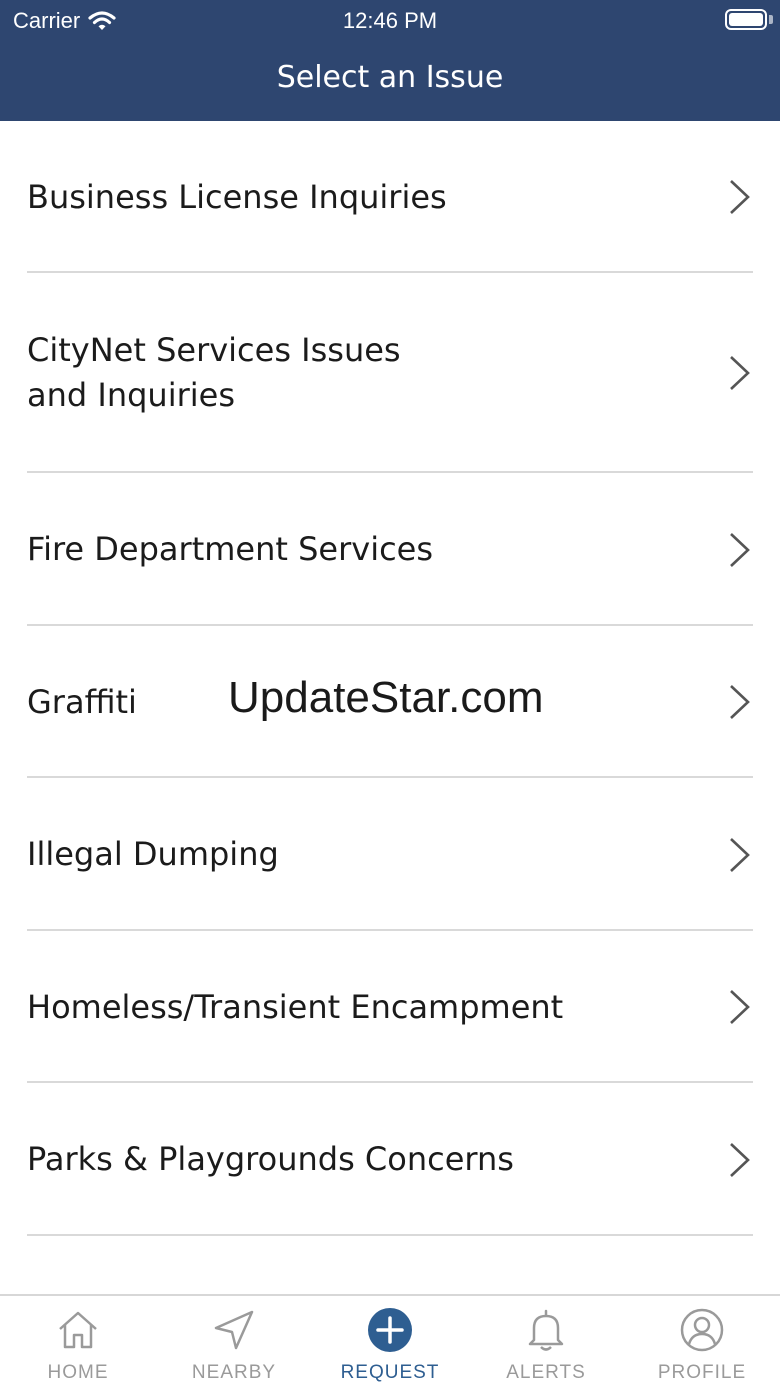 The width and height of the screenshot is (780, 1387). I want to click on issue-label: Illegal Dumping, so click(153, 854).